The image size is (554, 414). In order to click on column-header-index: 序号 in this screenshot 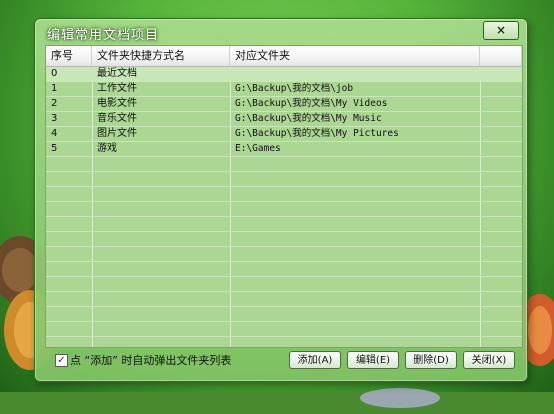, I will do `click(69, 56)`.